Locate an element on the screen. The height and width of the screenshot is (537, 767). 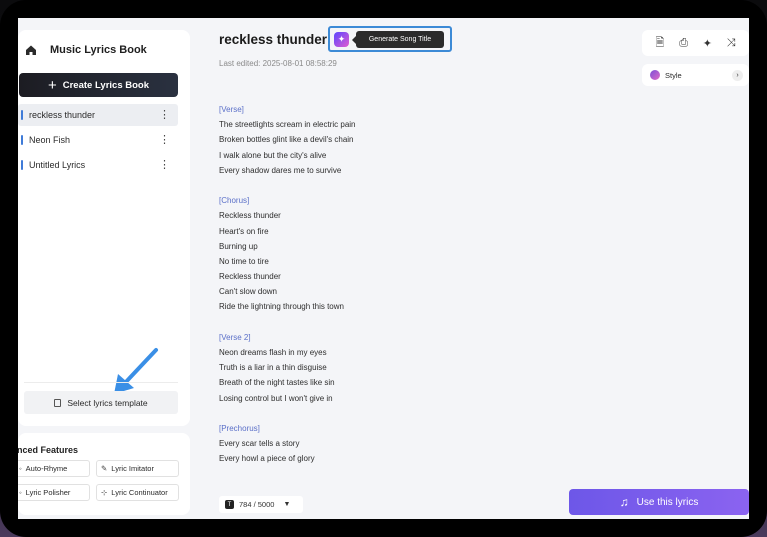
generate-title-tooltip: Generate Song Title is located at coordinates (398, 39).